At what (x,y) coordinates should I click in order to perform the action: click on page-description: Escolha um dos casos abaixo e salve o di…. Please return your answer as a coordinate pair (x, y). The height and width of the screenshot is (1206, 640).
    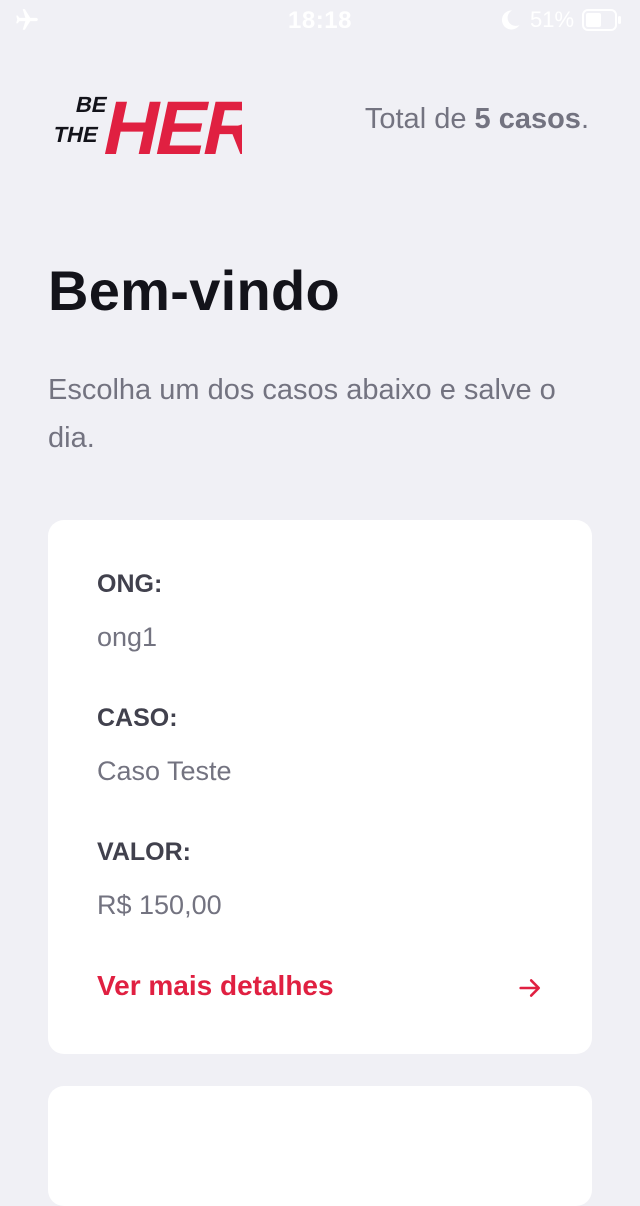
    Looking at the image, I should click on (302, 414).